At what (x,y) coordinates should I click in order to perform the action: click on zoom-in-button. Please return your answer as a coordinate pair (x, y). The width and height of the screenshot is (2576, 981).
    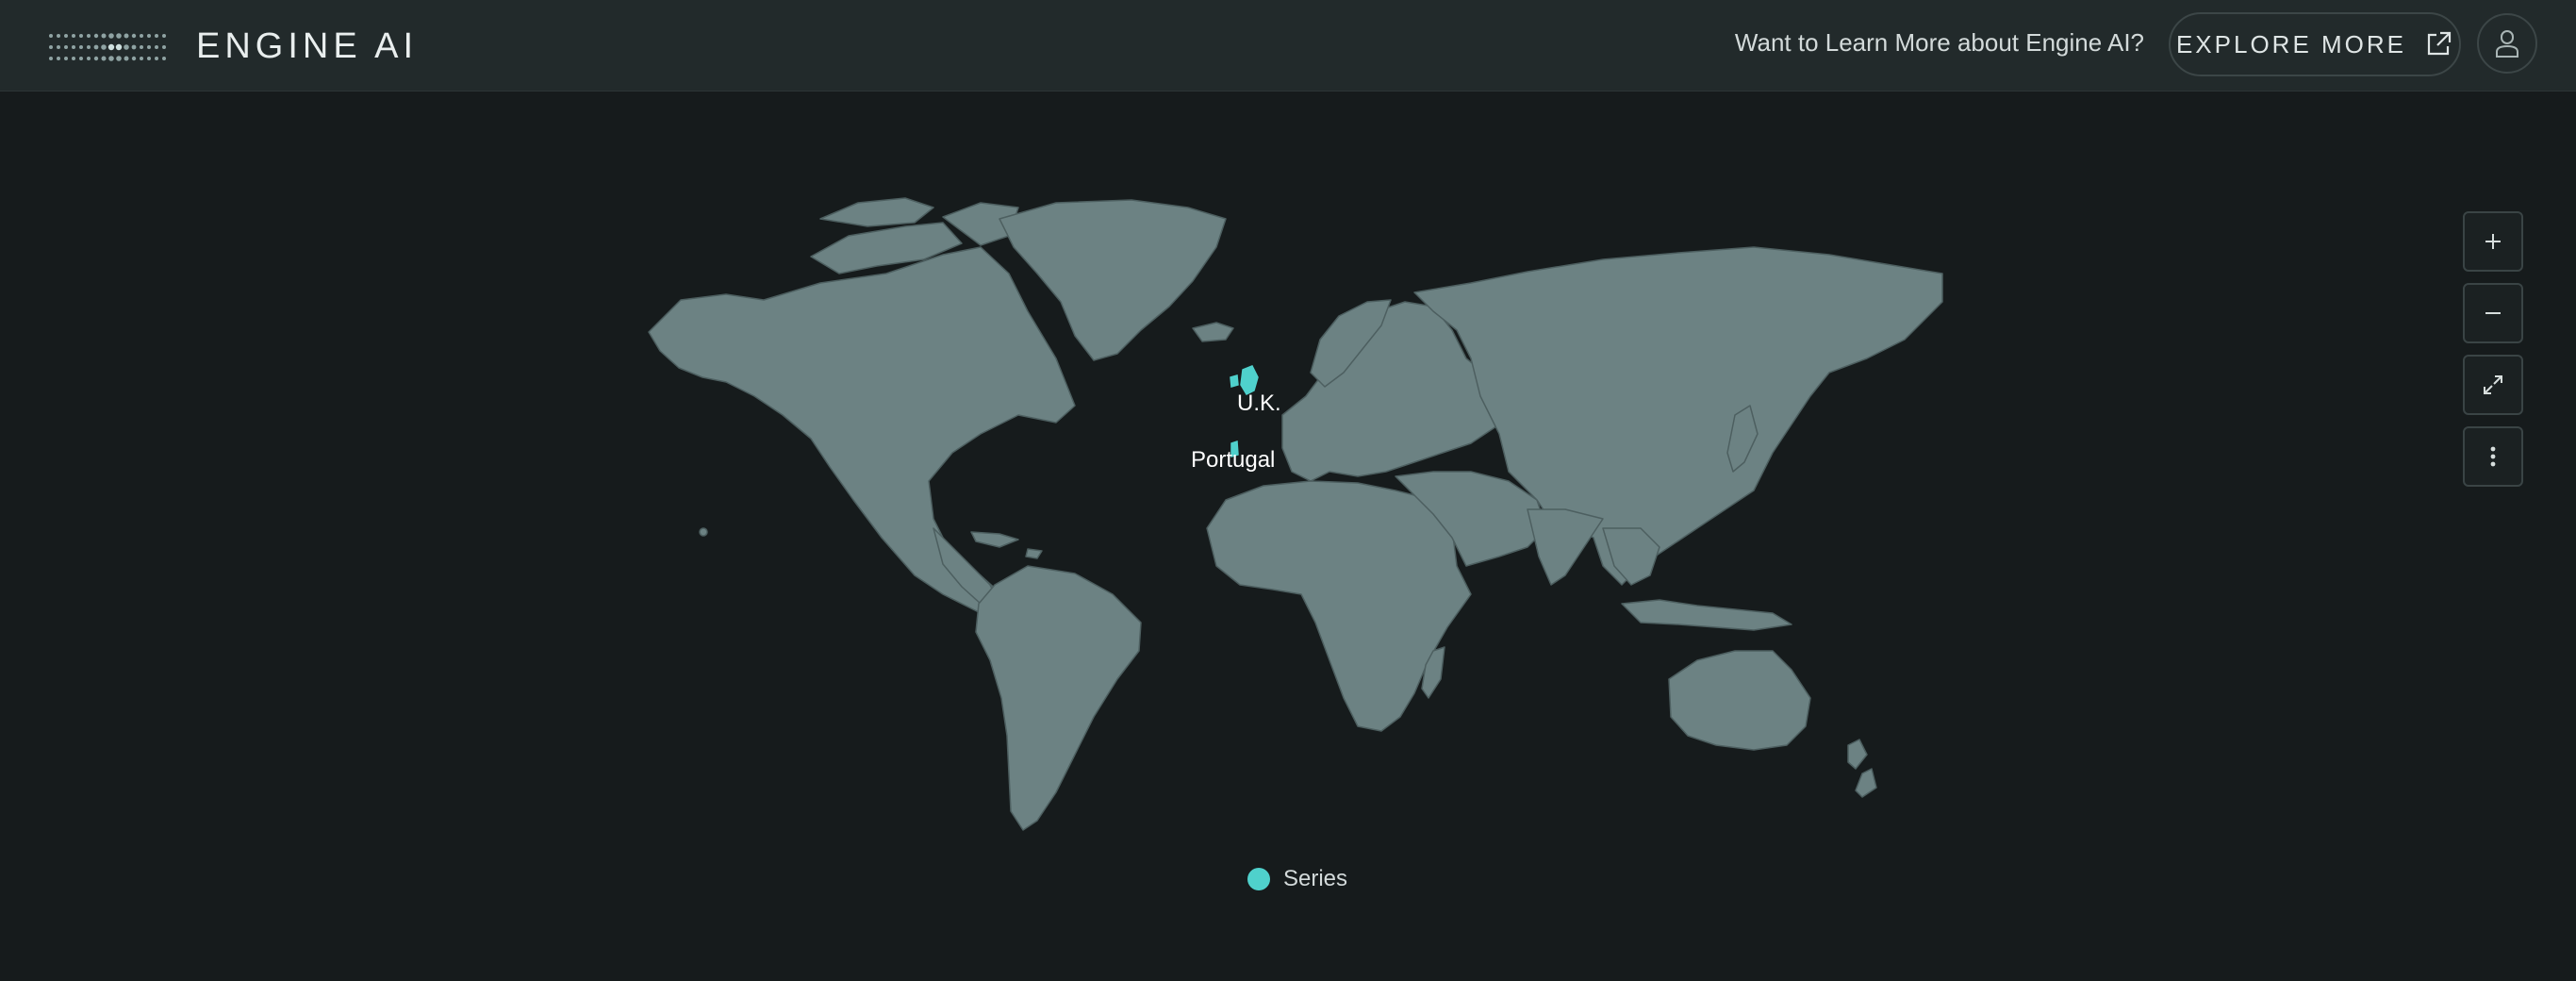
    Looking at the image, I should click on (2493, 242).